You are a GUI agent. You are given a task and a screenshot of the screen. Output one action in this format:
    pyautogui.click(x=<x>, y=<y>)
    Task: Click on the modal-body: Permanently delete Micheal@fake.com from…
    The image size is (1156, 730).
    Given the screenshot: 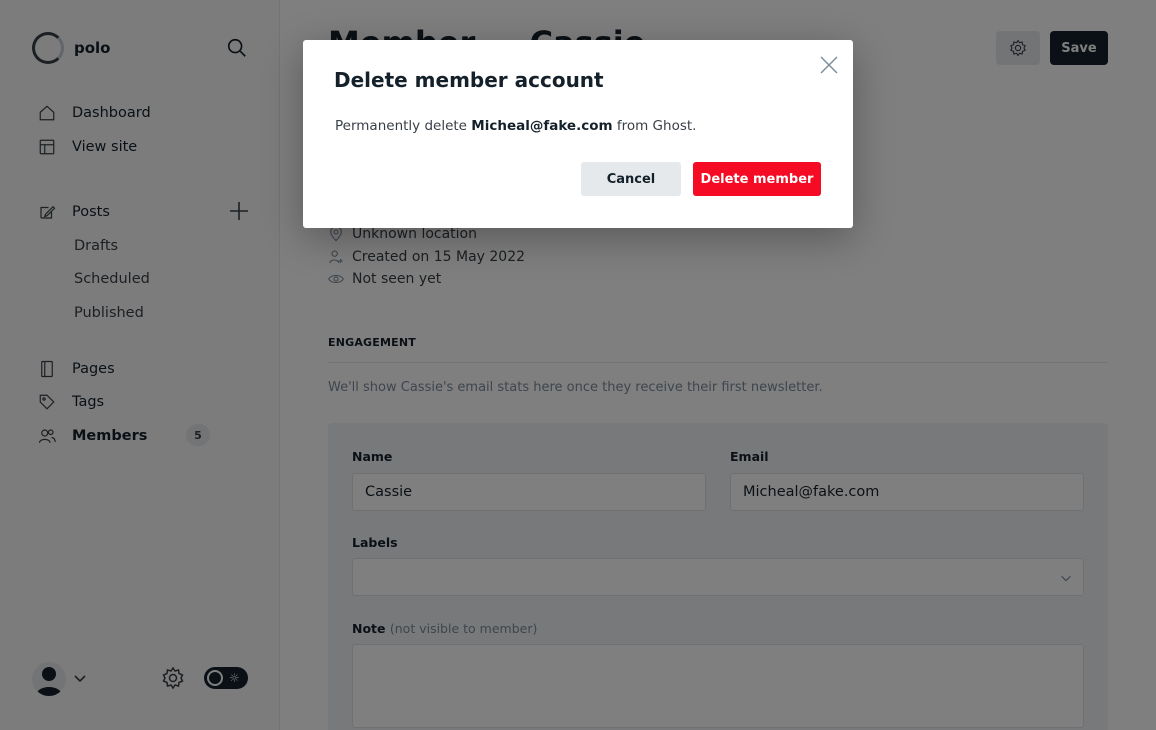 What is the action you would take?
    pyautogui.click(x=515, y=126)
    